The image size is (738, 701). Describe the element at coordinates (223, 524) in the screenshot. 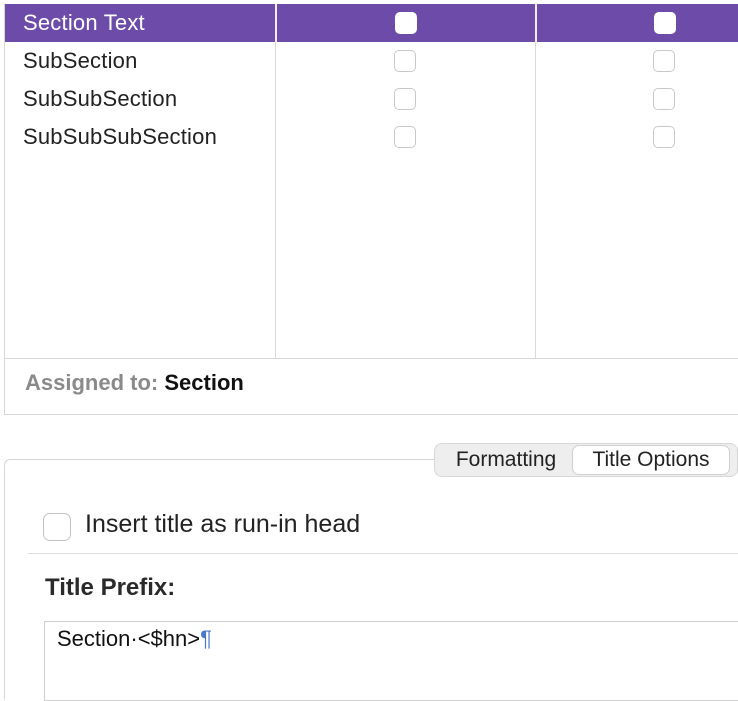

I see `runin-head-label: Insert title as run-in head` at that location.